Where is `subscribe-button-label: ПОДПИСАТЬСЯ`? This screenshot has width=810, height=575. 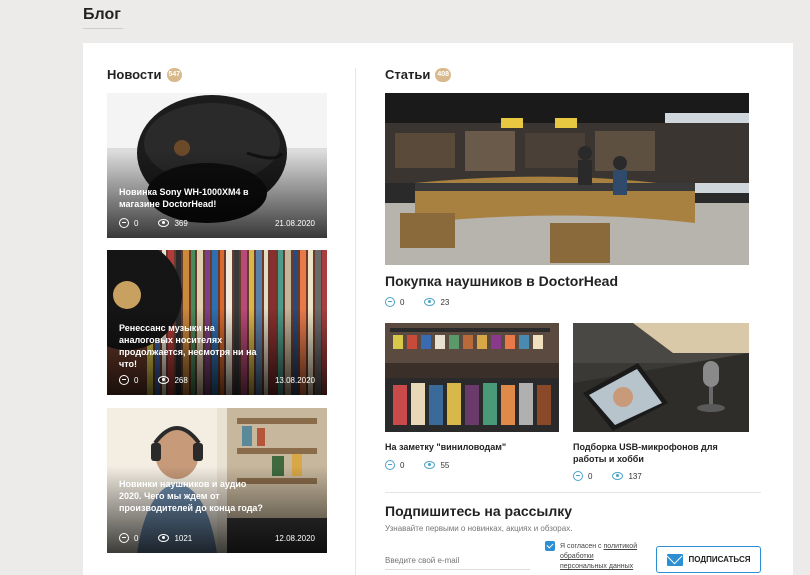
subscribe-button-label: ПОДПИСАТЬСЯ is located at coordinates (719, 559).